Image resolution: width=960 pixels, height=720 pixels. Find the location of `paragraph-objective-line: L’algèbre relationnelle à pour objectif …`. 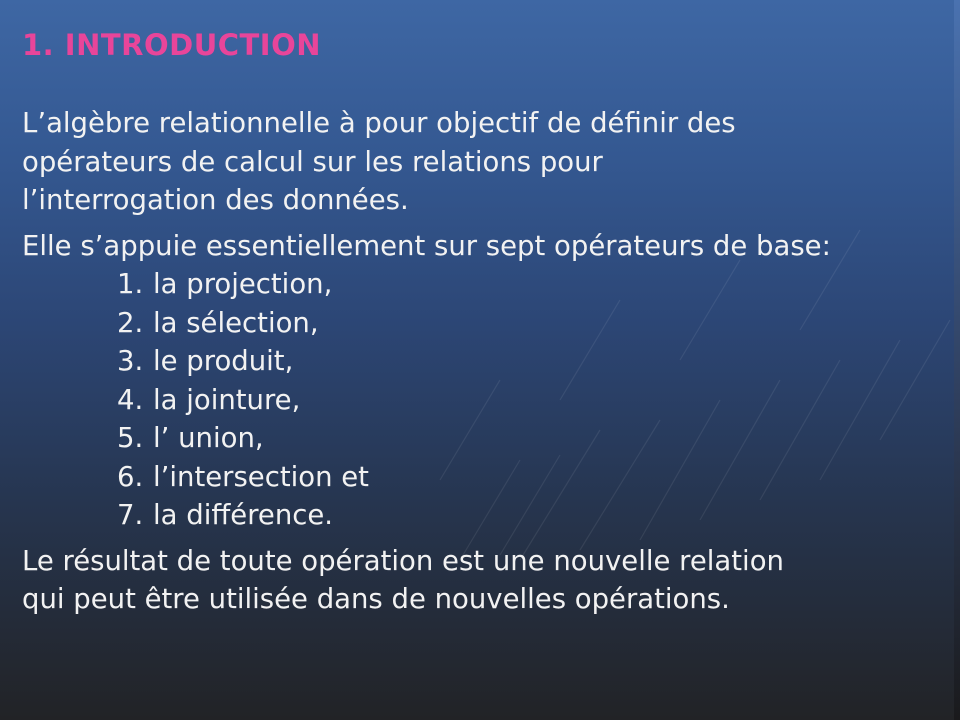

paragraph-objective-line: L’algèbre relationnelle à pour objectif … is located at coordinates (379, 123).